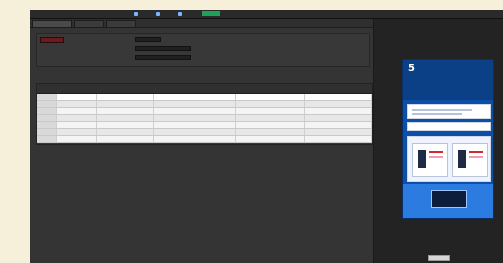 This screenshot has height=263, width=503. What do you see at coordinates (204, 89) in the screenshot?
I see `table-header` at bounding box center [204, 89].